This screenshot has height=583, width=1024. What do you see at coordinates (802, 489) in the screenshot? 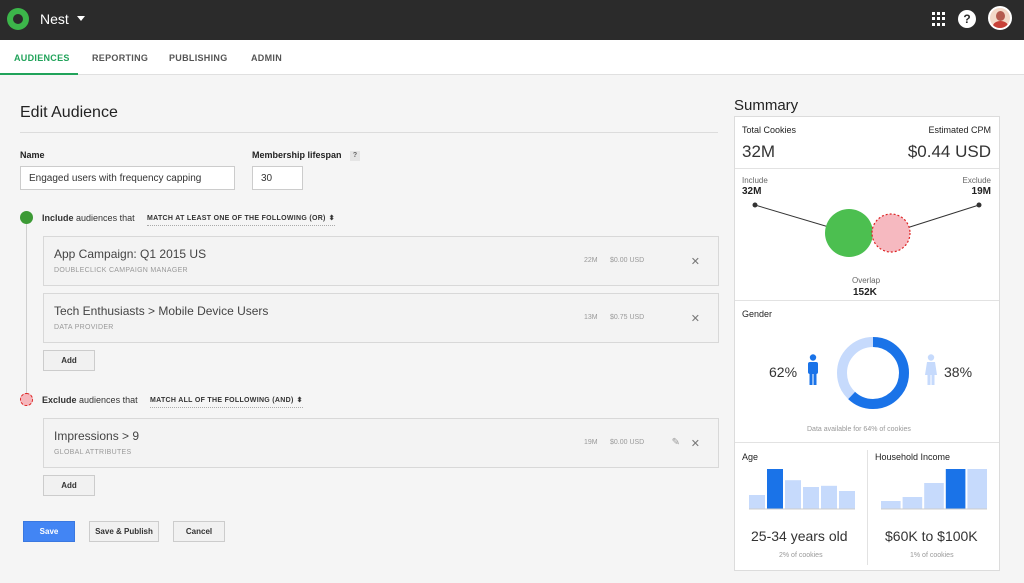
I see `age-bar-chart` at bounding box center [802, 489].